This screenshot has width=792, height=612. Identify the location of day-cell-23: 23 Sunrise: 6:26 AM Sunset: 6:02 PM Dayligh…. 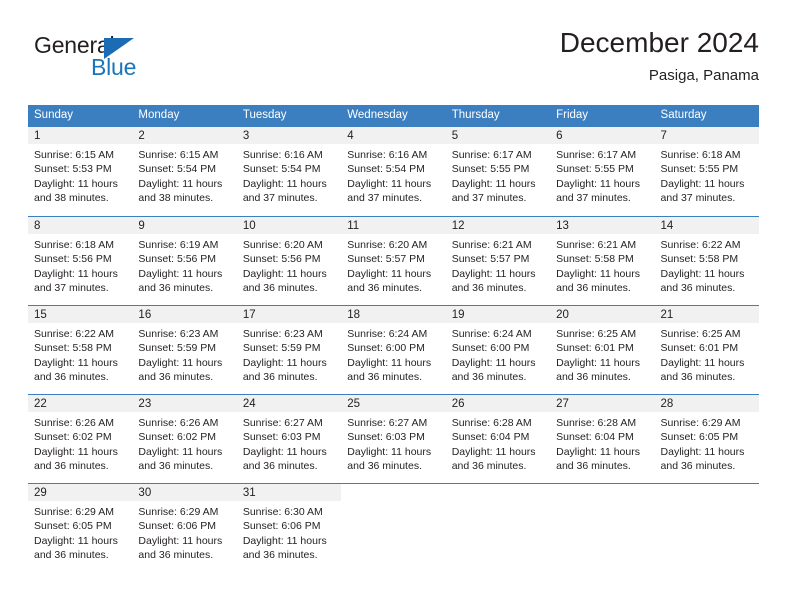
(184, 439).